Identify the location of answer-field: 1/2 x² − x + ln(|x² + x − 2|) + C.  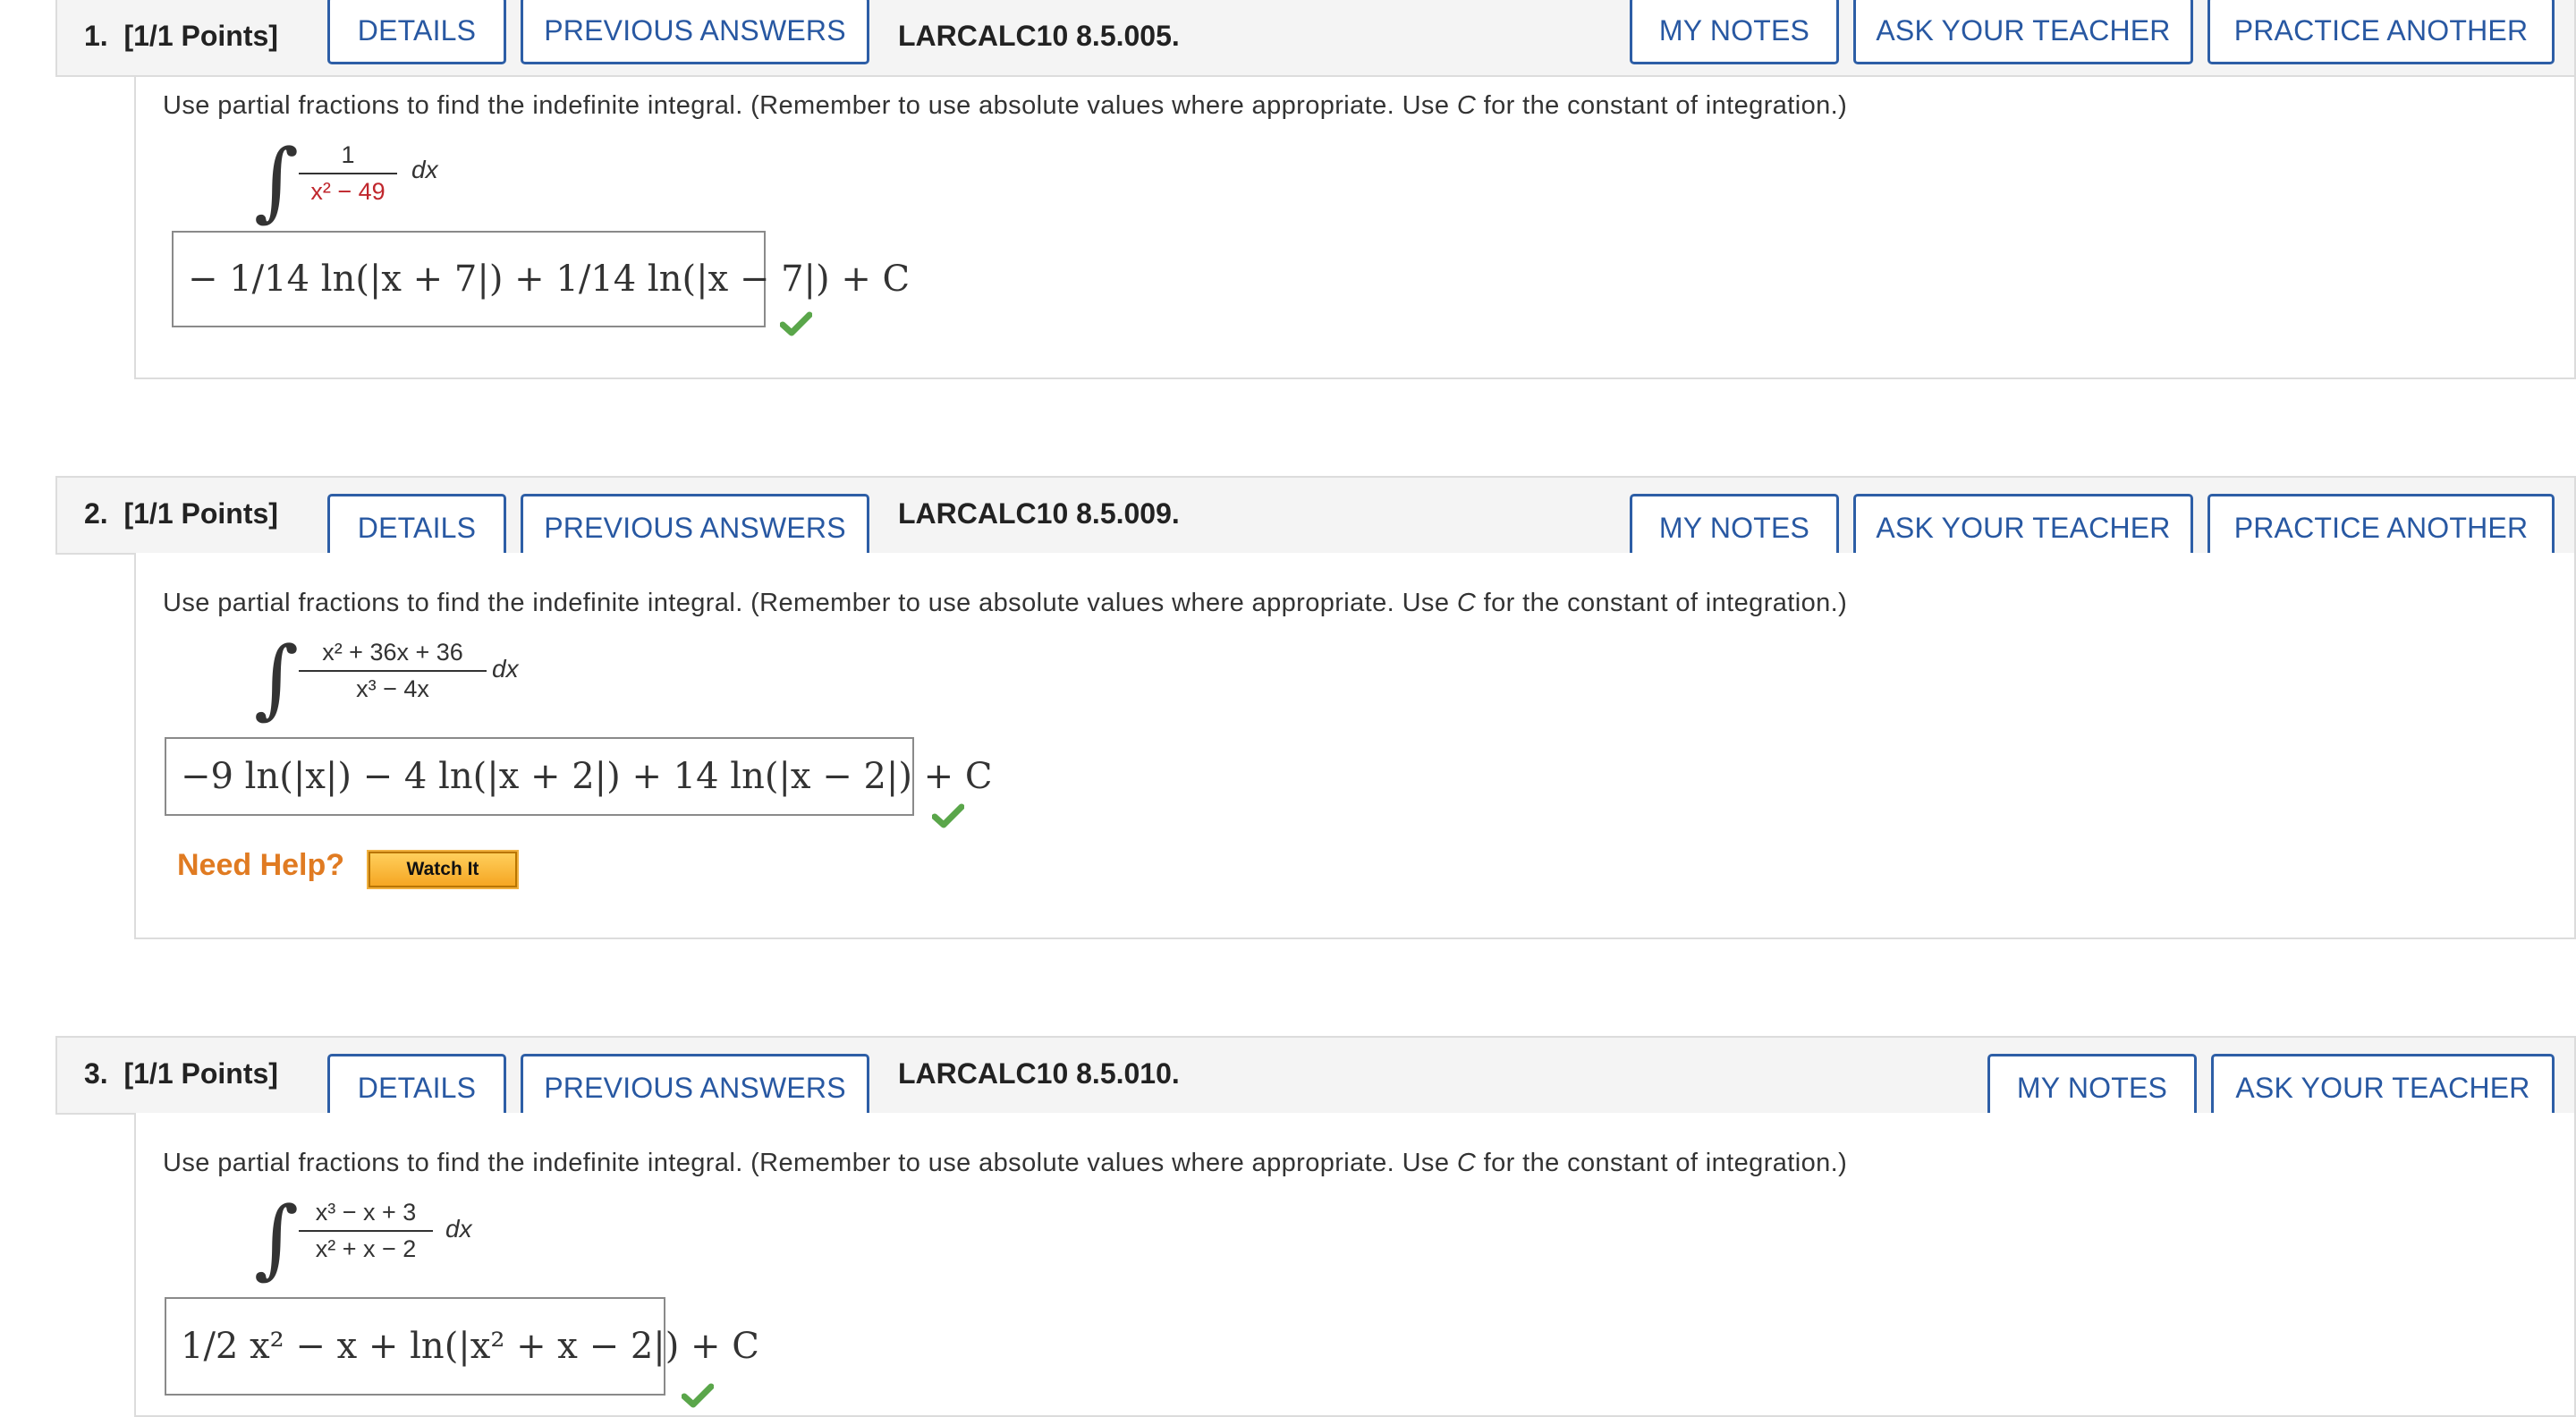
(462, 1347).